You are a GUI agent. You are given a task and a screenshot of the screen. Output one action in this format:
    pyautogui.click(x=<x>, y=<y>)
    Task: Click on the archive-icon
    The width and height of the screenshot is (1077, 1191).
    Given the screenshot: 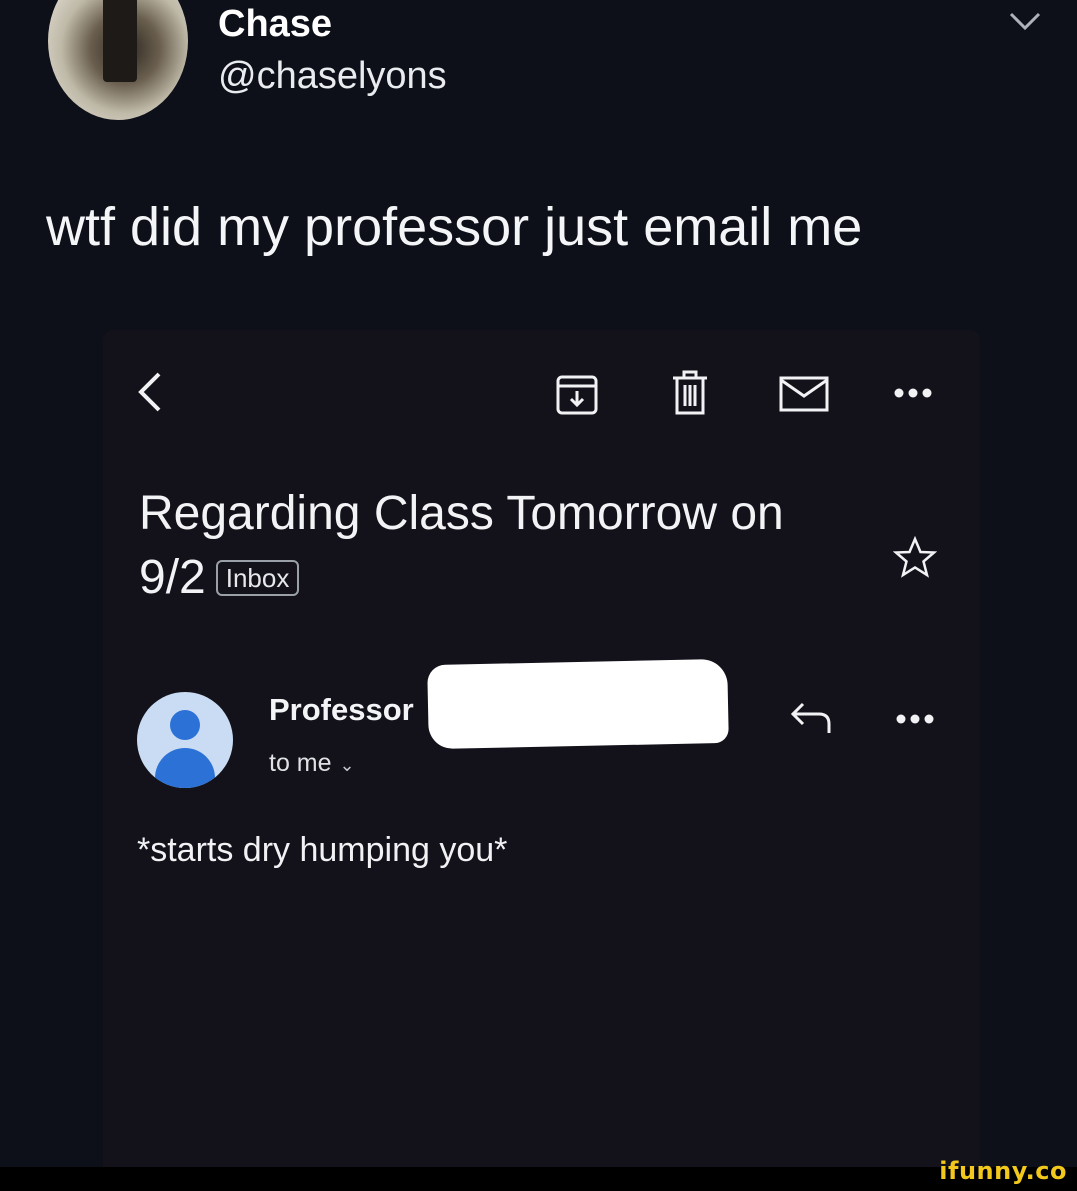 What is the action you would take?
    pyautogui.click(x=577, y=395)
    